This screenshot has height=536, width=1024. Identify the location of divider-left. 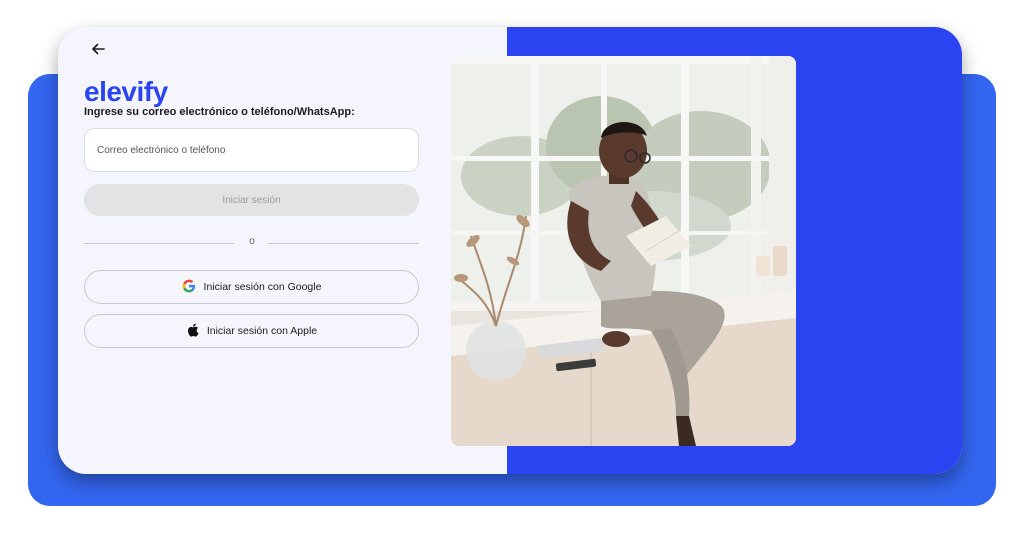
(159, 243).